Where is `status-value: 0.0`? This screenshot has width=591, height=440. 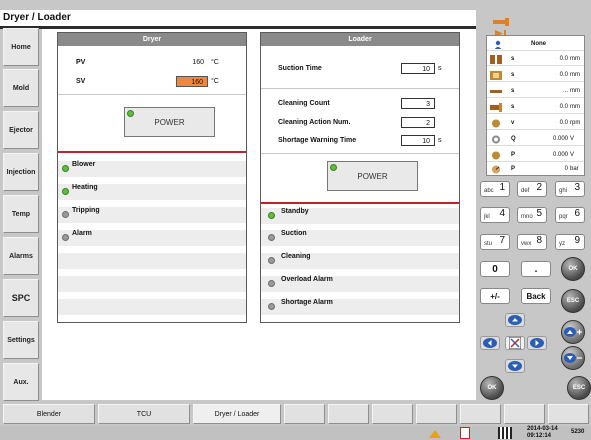
status-value: 0.0 is located at coordinates (563, 59).